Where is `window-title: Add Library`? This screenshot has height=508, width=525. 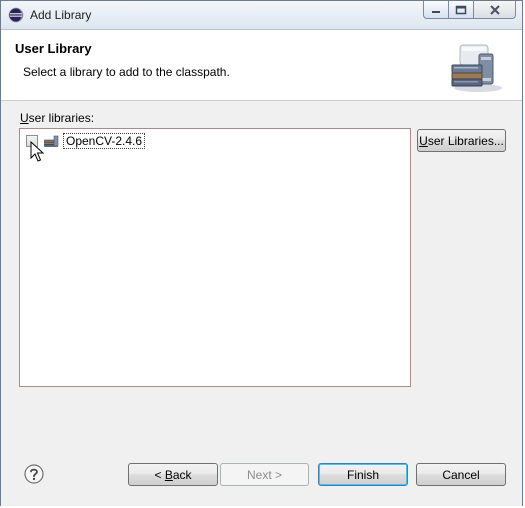
window-title: Add Library is located at coordinates (61, 15).